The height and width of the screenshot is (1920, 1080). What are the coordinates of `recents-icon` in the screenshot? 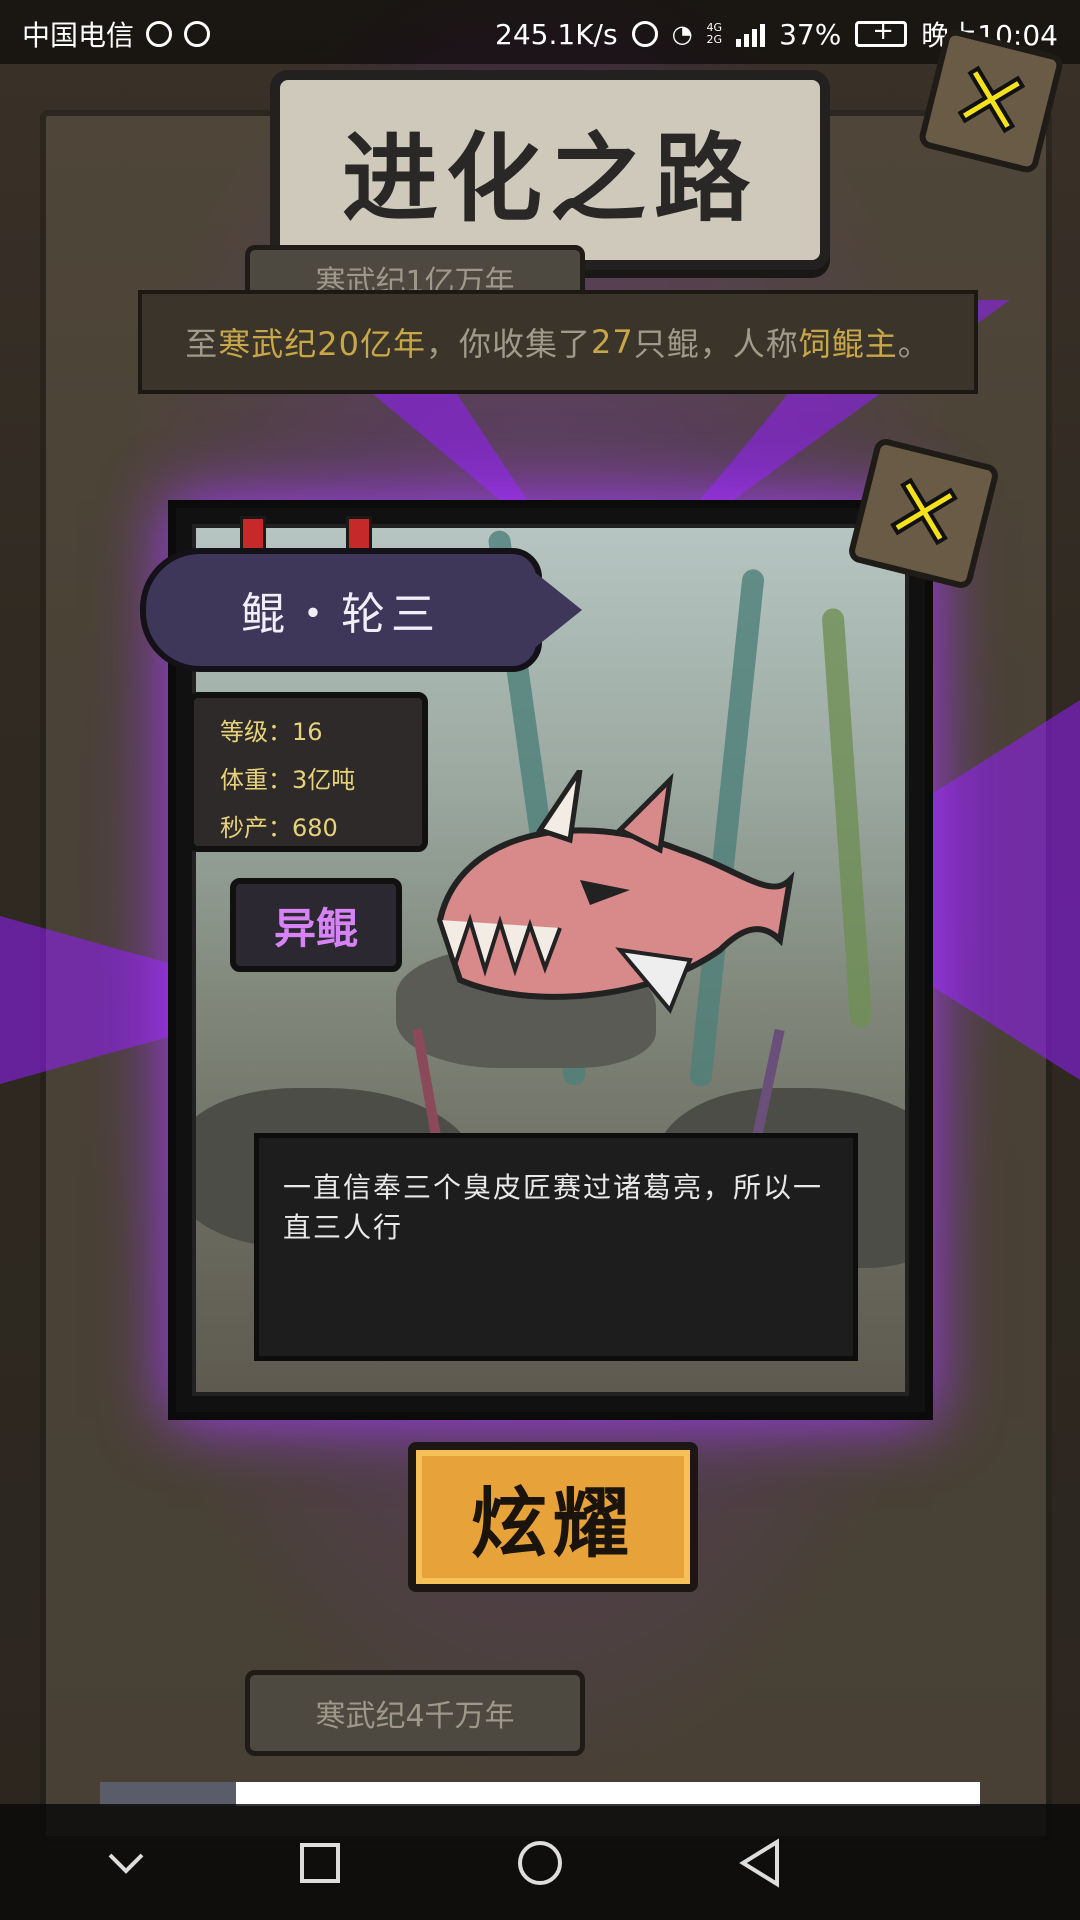 It's located at (320, 1863).